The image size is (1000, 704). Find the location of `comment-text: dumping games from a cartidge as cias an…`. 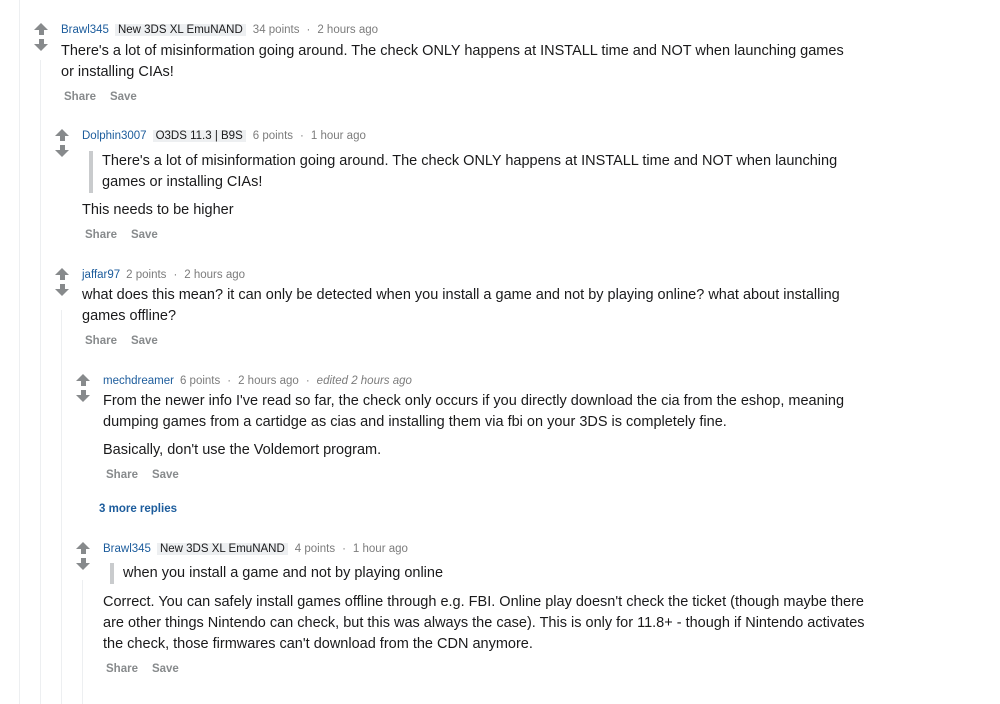

comment-text: dumping games from a cartidge as cias an… is located at coordinates (415, 422).